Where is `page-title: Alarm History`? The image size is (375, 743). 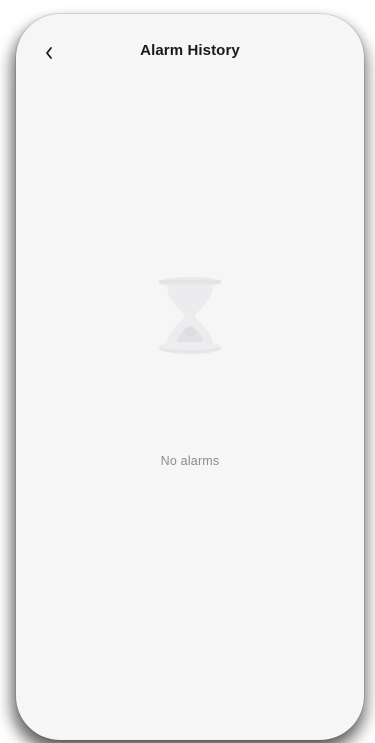 page-title: Alarm History is located at coordinates (190, 50).